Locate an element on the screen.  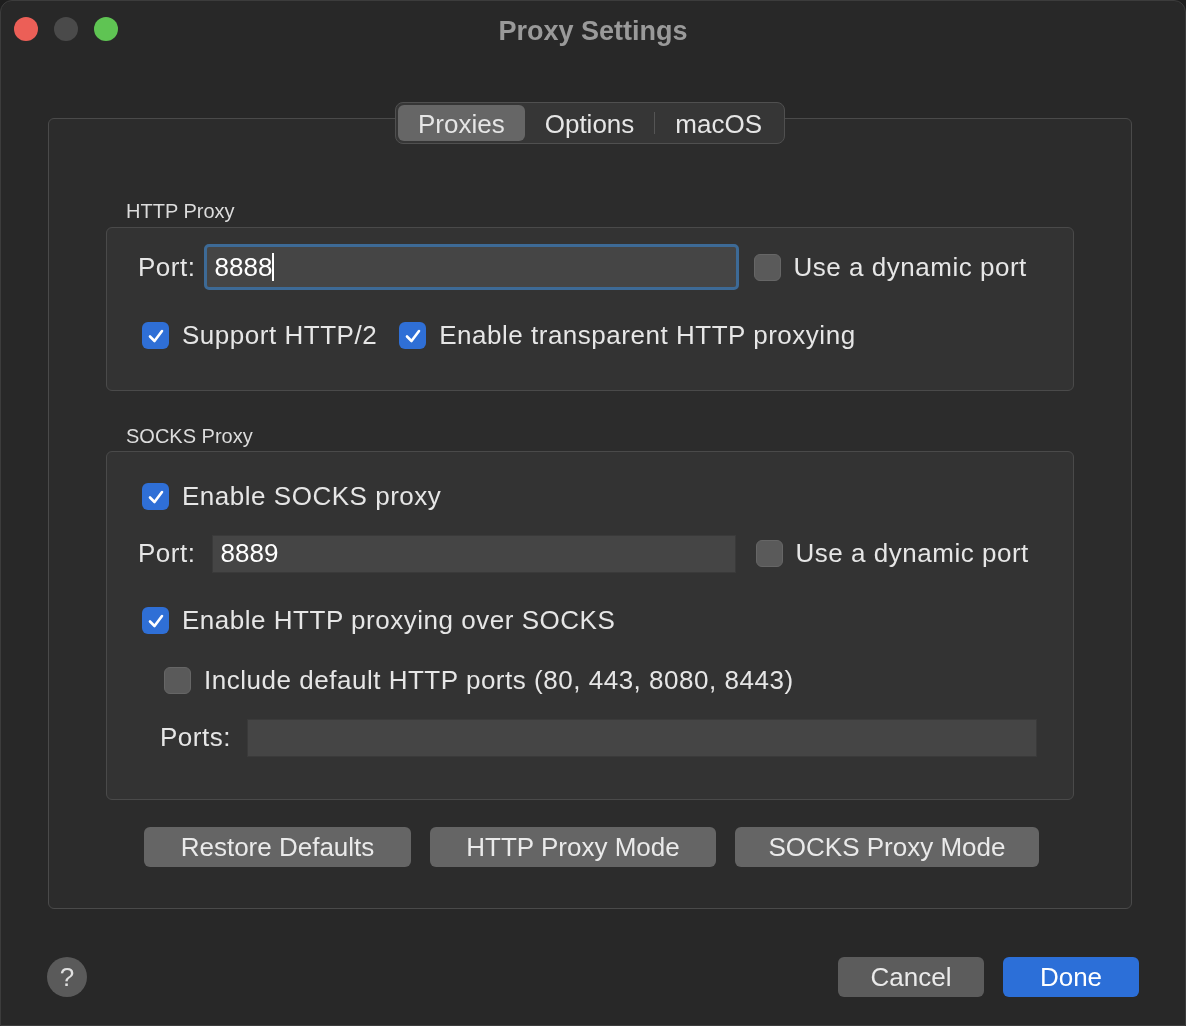
tab: Options is located at coordinates (589, 123).